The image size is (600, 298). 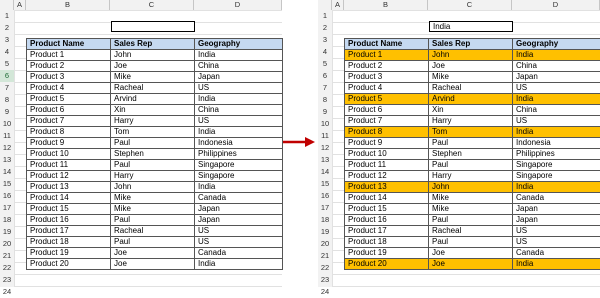 What do you see at coordinates (7, 40) in the screenshot?
I see `row-header-3: 3` at bounding box center [7, 40].